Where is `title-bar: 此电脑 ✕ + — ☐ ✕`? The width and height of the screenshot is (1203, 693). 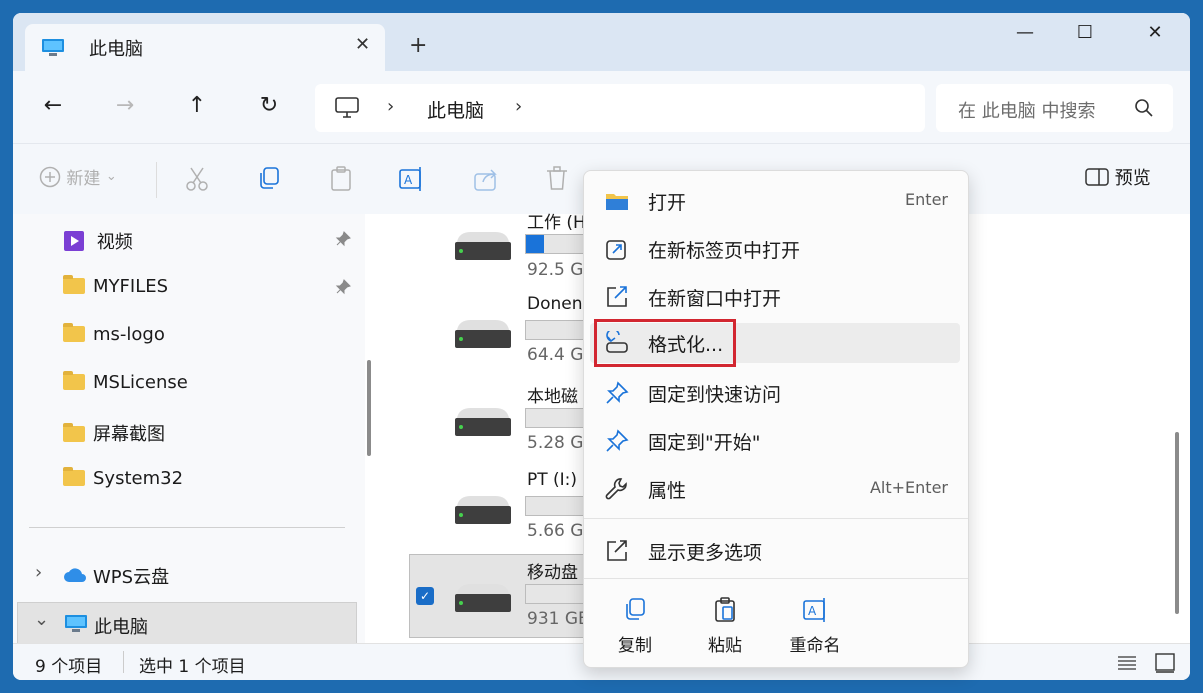
title-bar: 此电脑 ✕ + — ☐ ✕ is located at coordinates (601, 42).